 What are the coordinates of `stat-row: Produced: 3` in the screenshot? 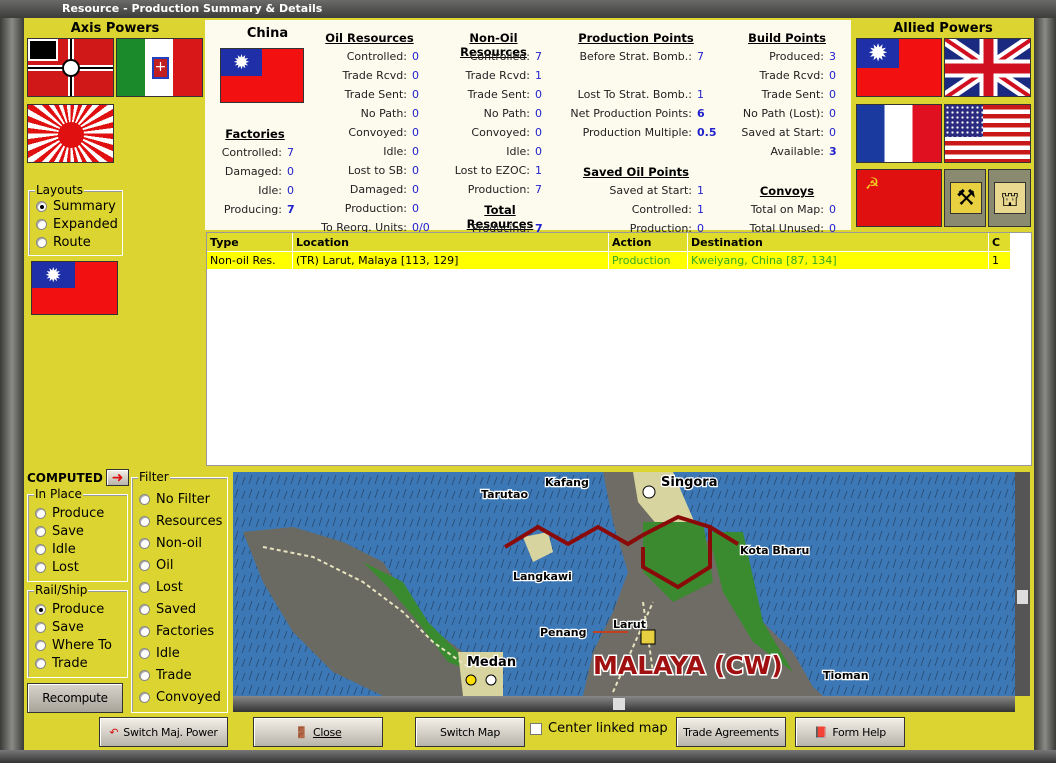 It's located at (787, 59).